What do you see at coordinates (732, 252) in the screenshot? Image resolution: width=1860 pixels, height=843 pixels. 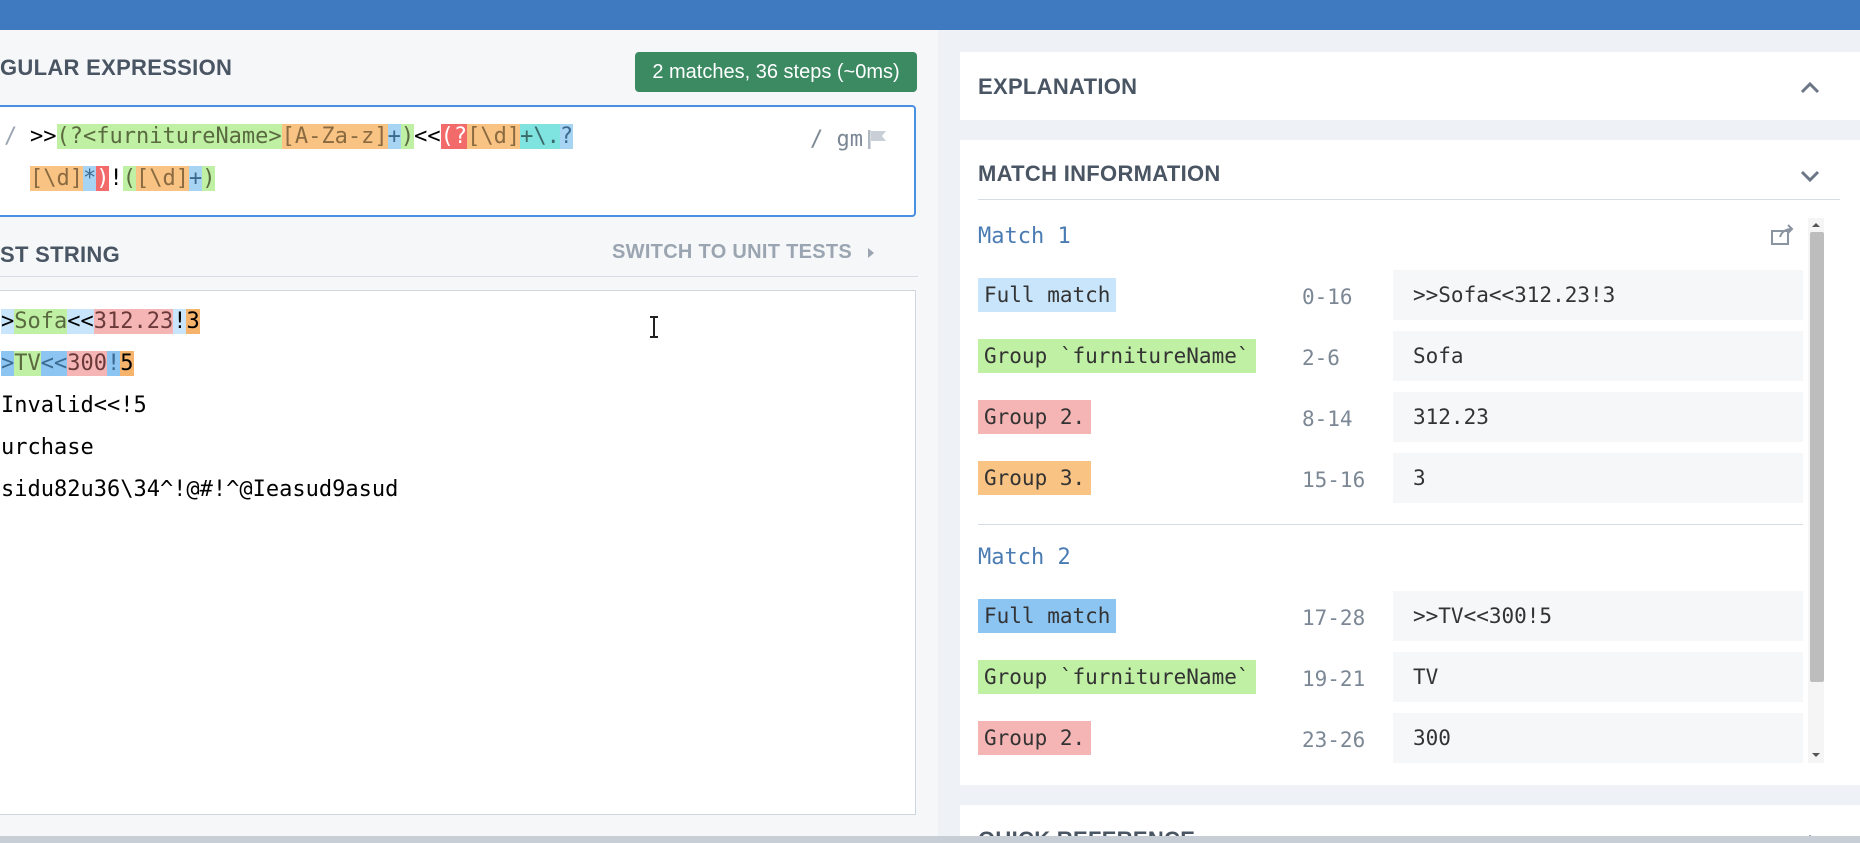 I see `switch-label: SWITCH TO UNIT TESTS` at bounding box center [732, 252].